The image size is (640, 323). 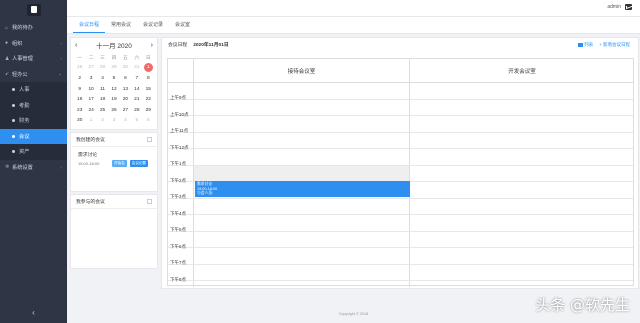 I want to click on username: admin, so click(x=614, y=7).